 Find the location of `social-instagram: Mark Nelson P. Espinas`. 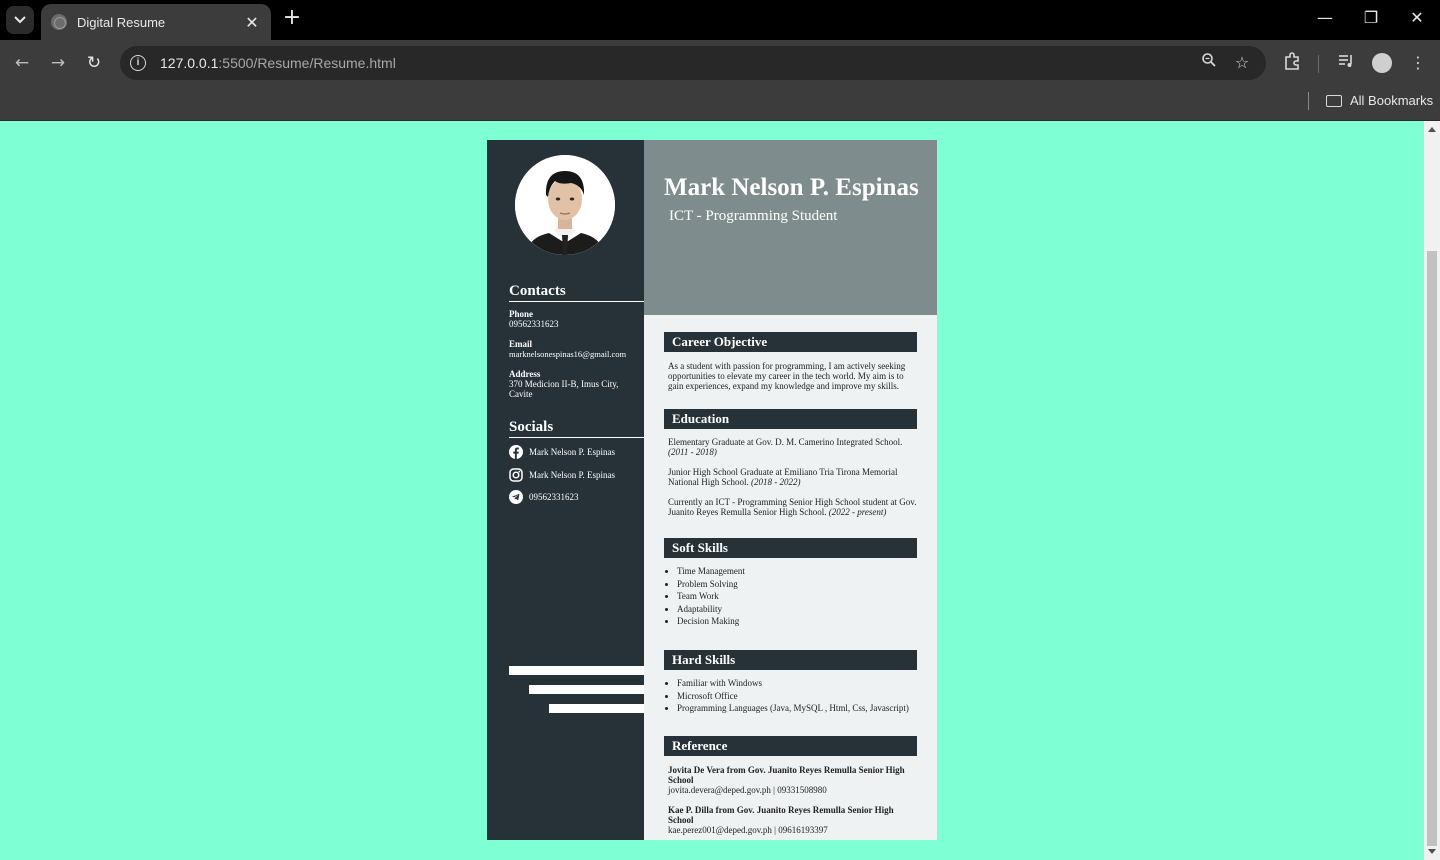

social-instagram: Mark Nelson P. Espinas is located at coordinates (562, 475).